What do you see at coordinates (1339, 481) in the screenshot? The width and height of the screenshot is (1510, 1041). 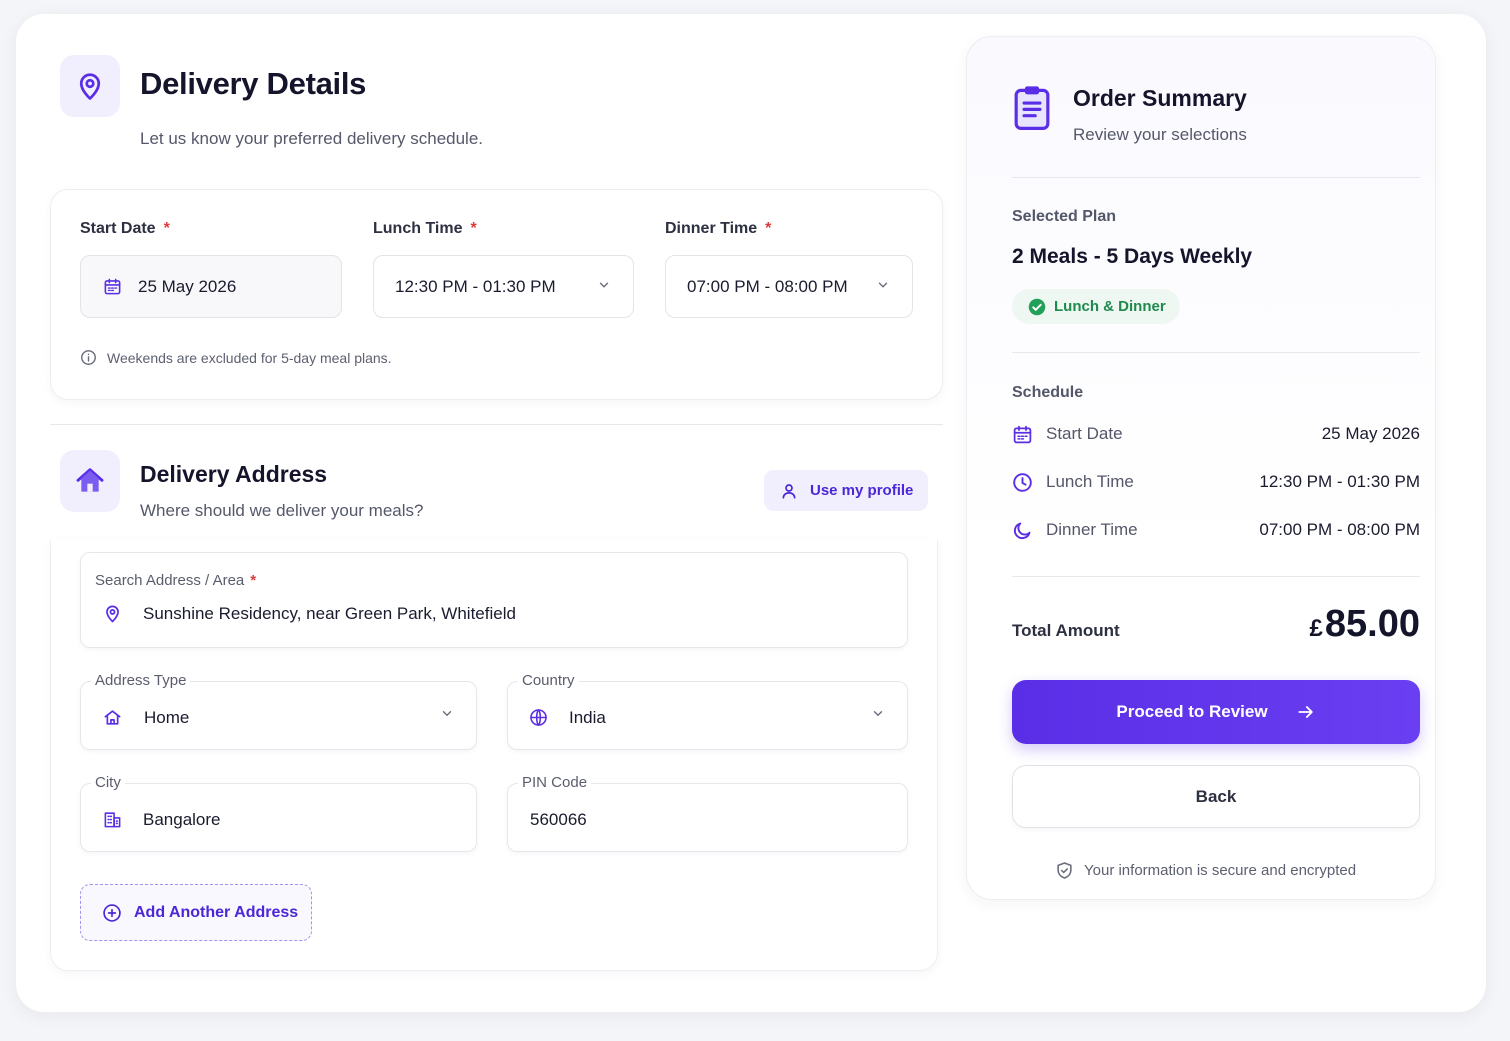 I see `summary-lunch-value: 12:30 PM - 01:30 PM` at bounding box center [1339, 481].